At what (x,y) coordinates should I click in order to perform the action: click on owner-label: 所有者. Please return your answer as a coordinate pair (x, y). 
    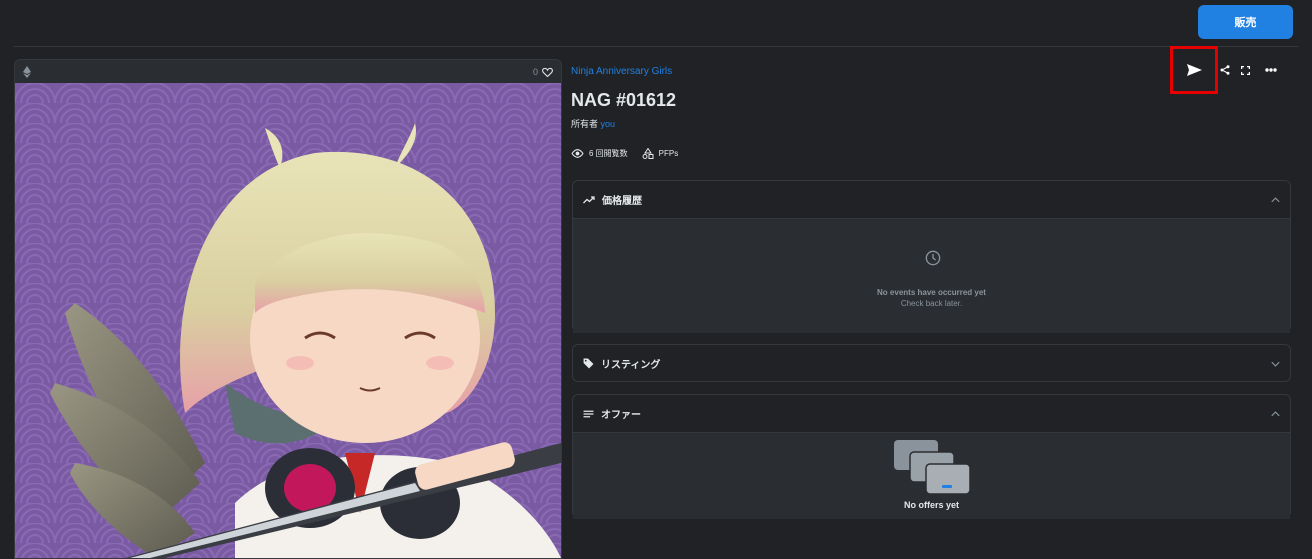
    Looking at the image, I should click on (585, 124).